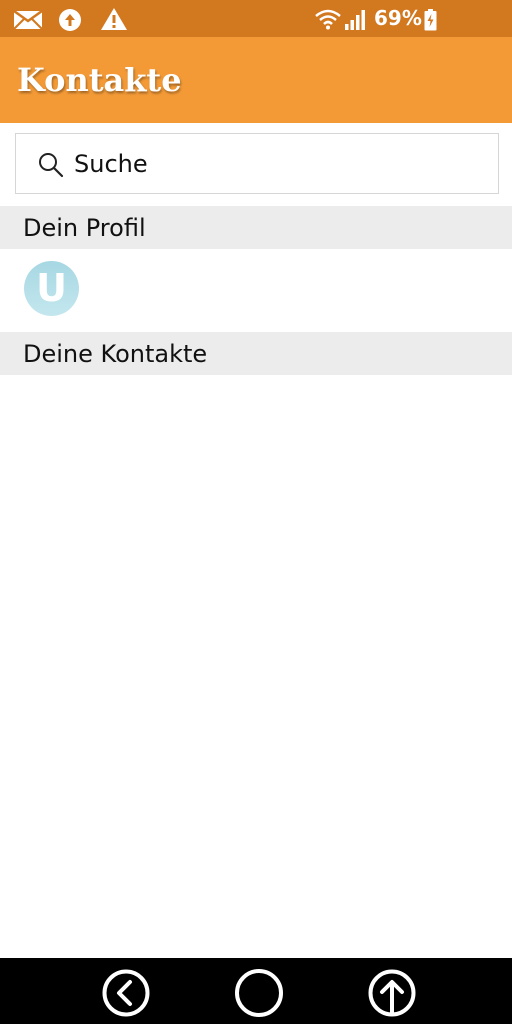  What do you see at coordinates (70, 20) in the screenshot?
I see `upload-notification-icon` at bounding box center [70, 20].